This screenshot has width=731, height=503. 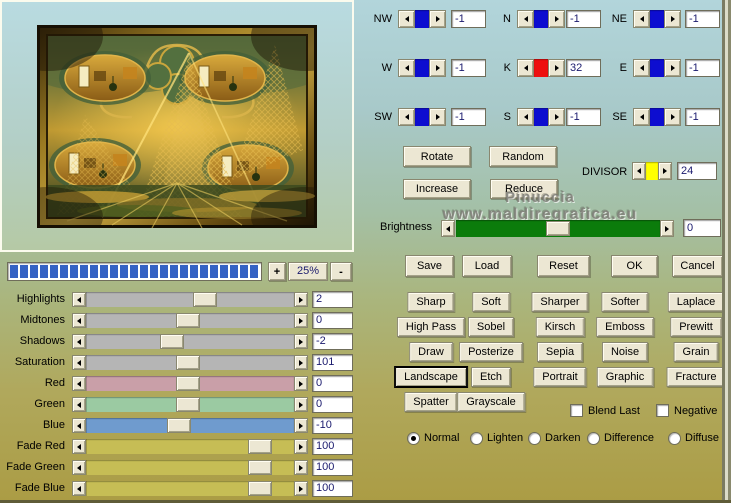 I want to click on rotate-button: Rotate, so click(x=437, y=156).